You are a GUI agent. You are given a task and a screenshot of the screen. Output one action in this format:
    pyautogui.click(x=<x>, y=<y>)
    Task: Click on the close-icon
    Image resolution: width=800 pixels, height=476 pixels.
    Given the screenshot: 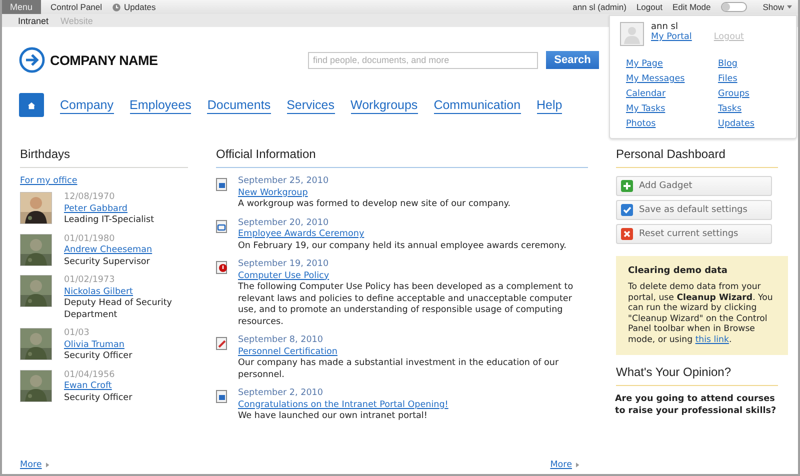 What is the action you would take?
    pyautogui.click(x=627, y=234)
    